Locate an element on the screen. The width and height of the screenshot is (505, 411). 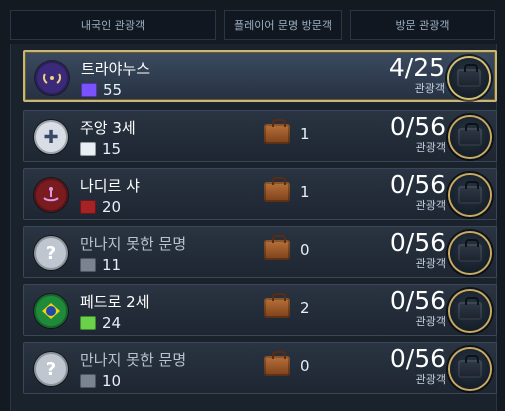
tourism-amount: 11 is located at coordinates (100, 265).